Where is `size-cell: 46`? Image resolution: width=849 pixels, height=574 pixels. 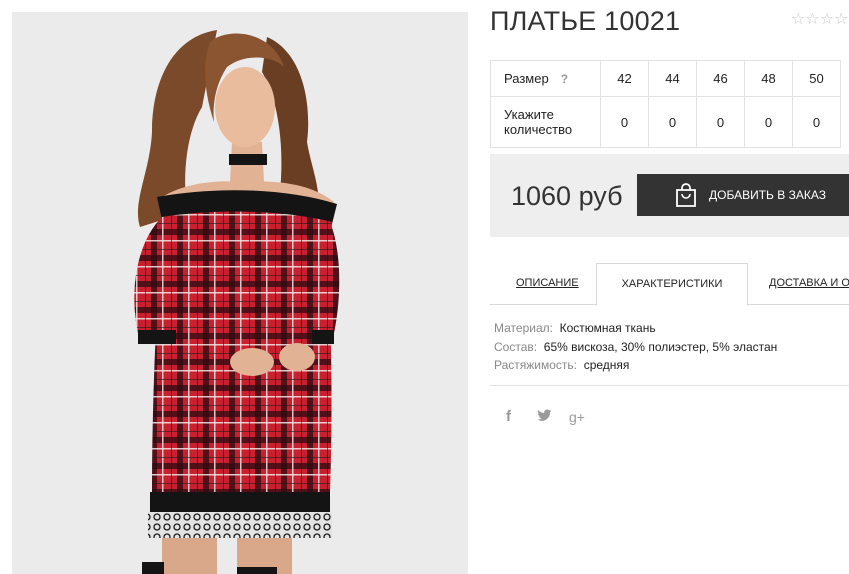 size-cell: 46 is located at coordinates (720, 78).